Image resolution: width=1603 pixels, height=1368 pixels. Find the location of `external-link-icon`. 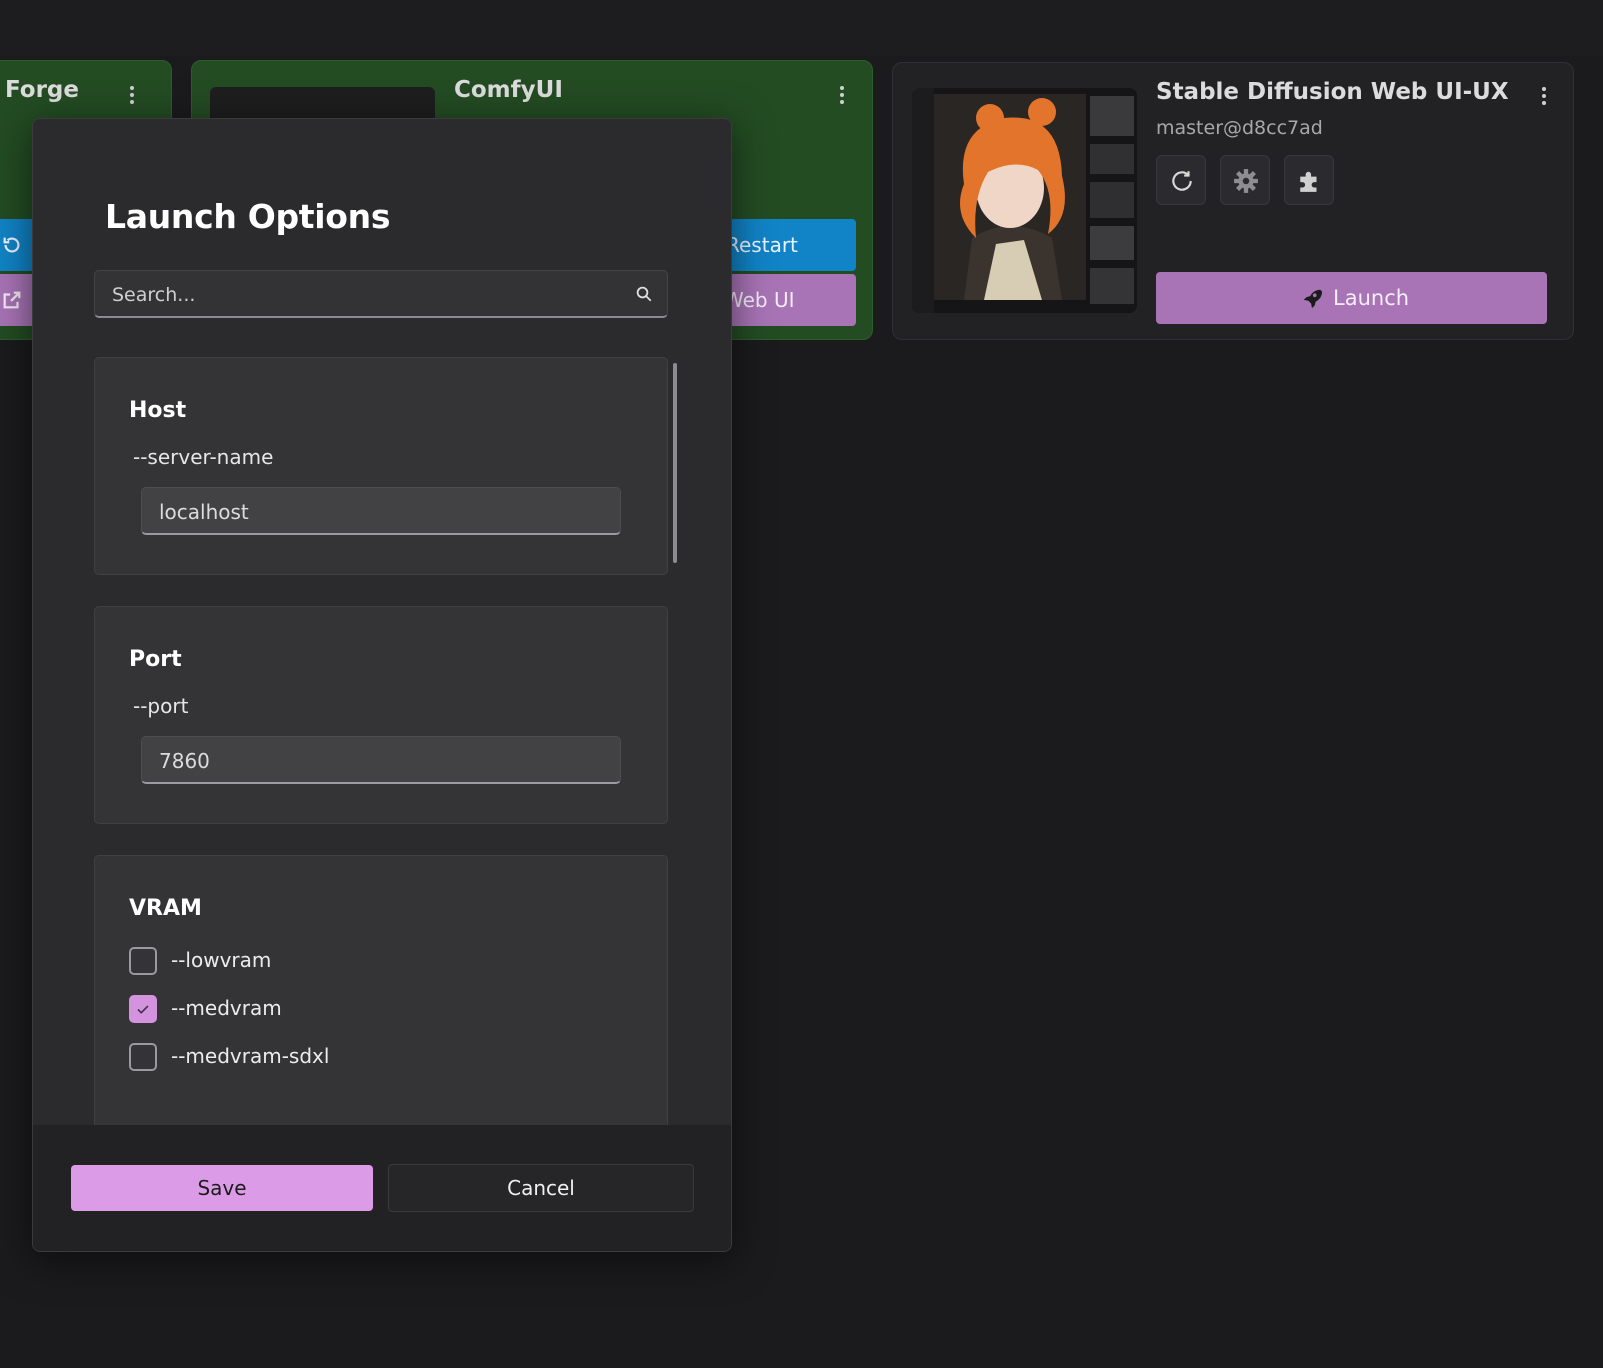

external-link-icon is located at coordinates (12, 300).